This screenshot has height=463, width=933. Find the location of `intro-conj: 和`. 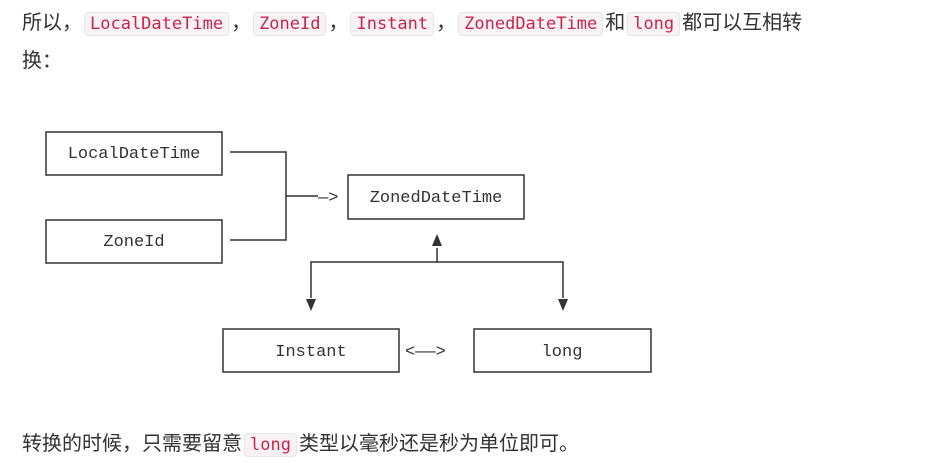

intro-conj: 和 is located at coordinates (615, 22).